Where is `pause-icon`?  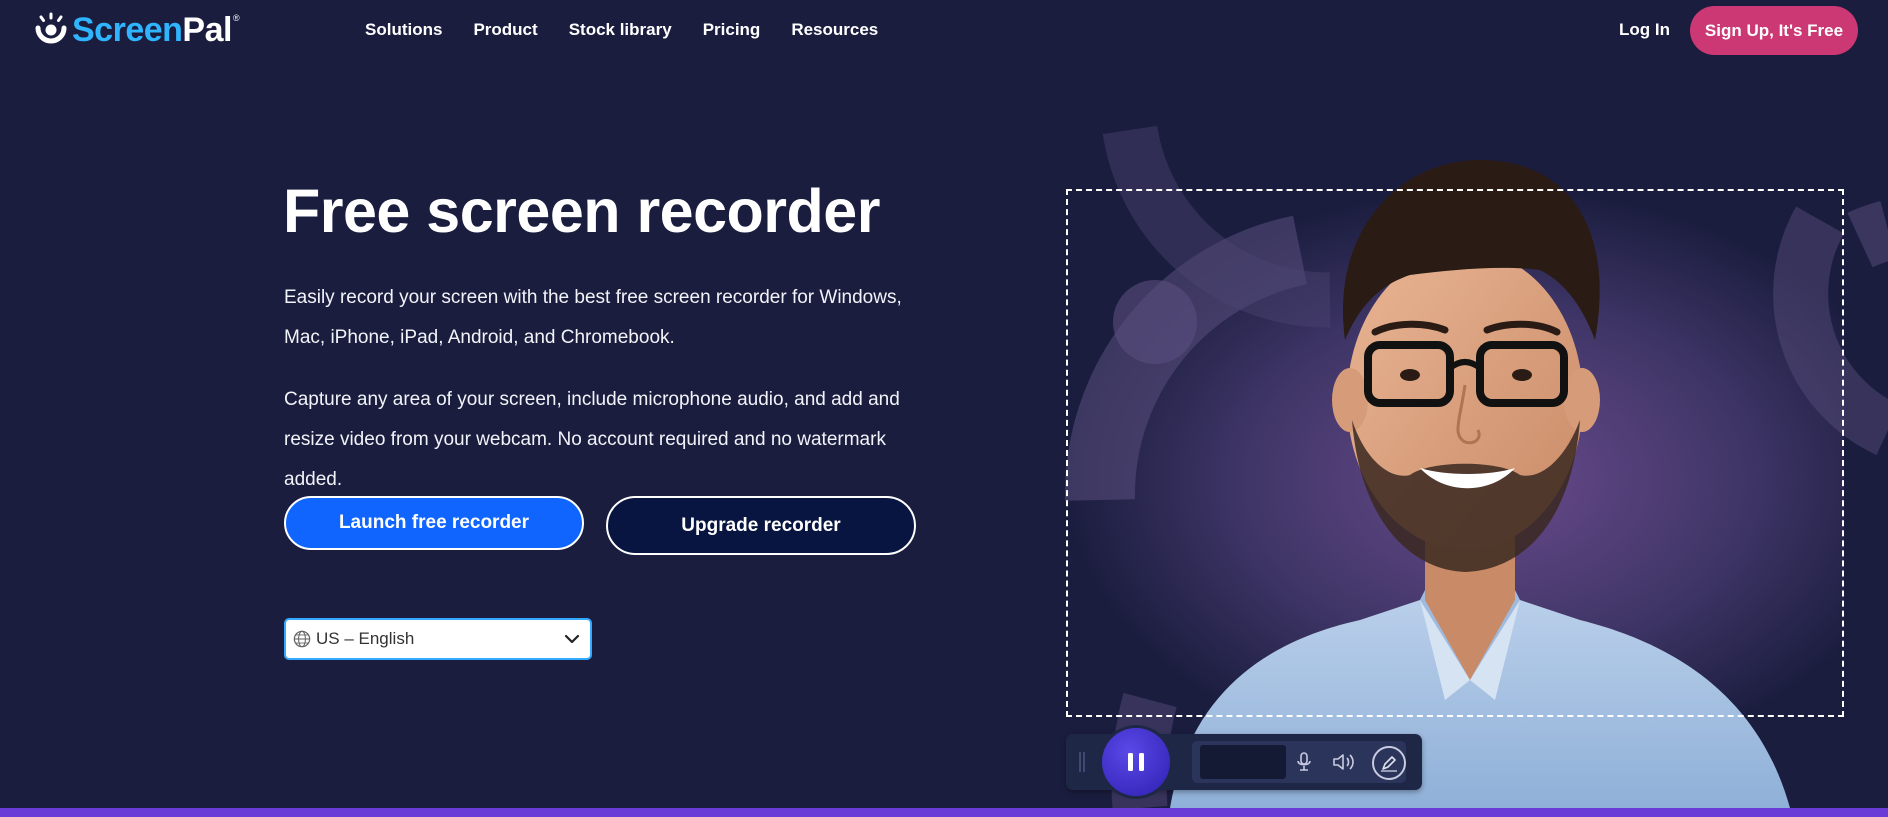
pause-icon is located at coordinates (1136, 762).